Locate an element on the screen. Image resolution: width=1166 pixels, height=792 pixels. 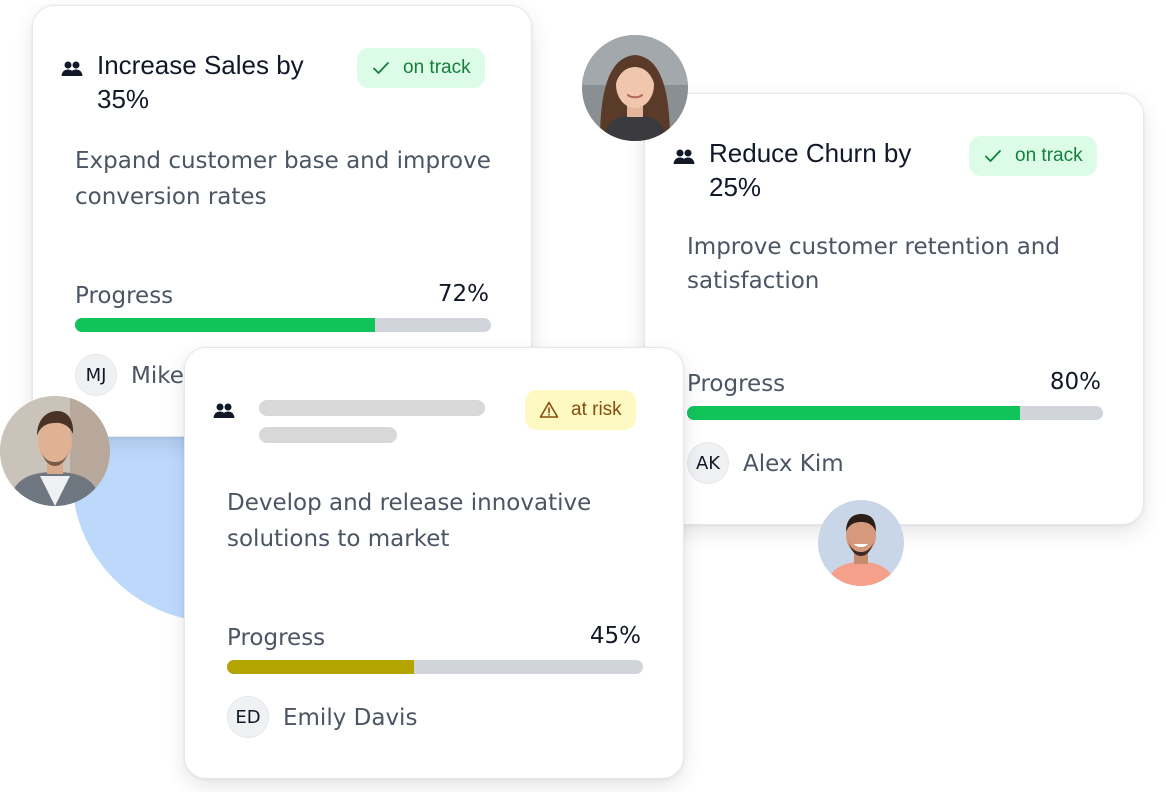
status-badge: at risk is located at coordinates (580, 410).